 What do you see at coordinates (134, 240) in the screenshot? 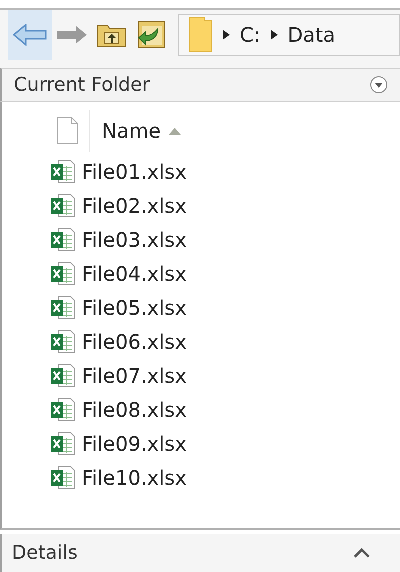
I see `file-name: File03.xlsx` at bounding box center [134, 240].